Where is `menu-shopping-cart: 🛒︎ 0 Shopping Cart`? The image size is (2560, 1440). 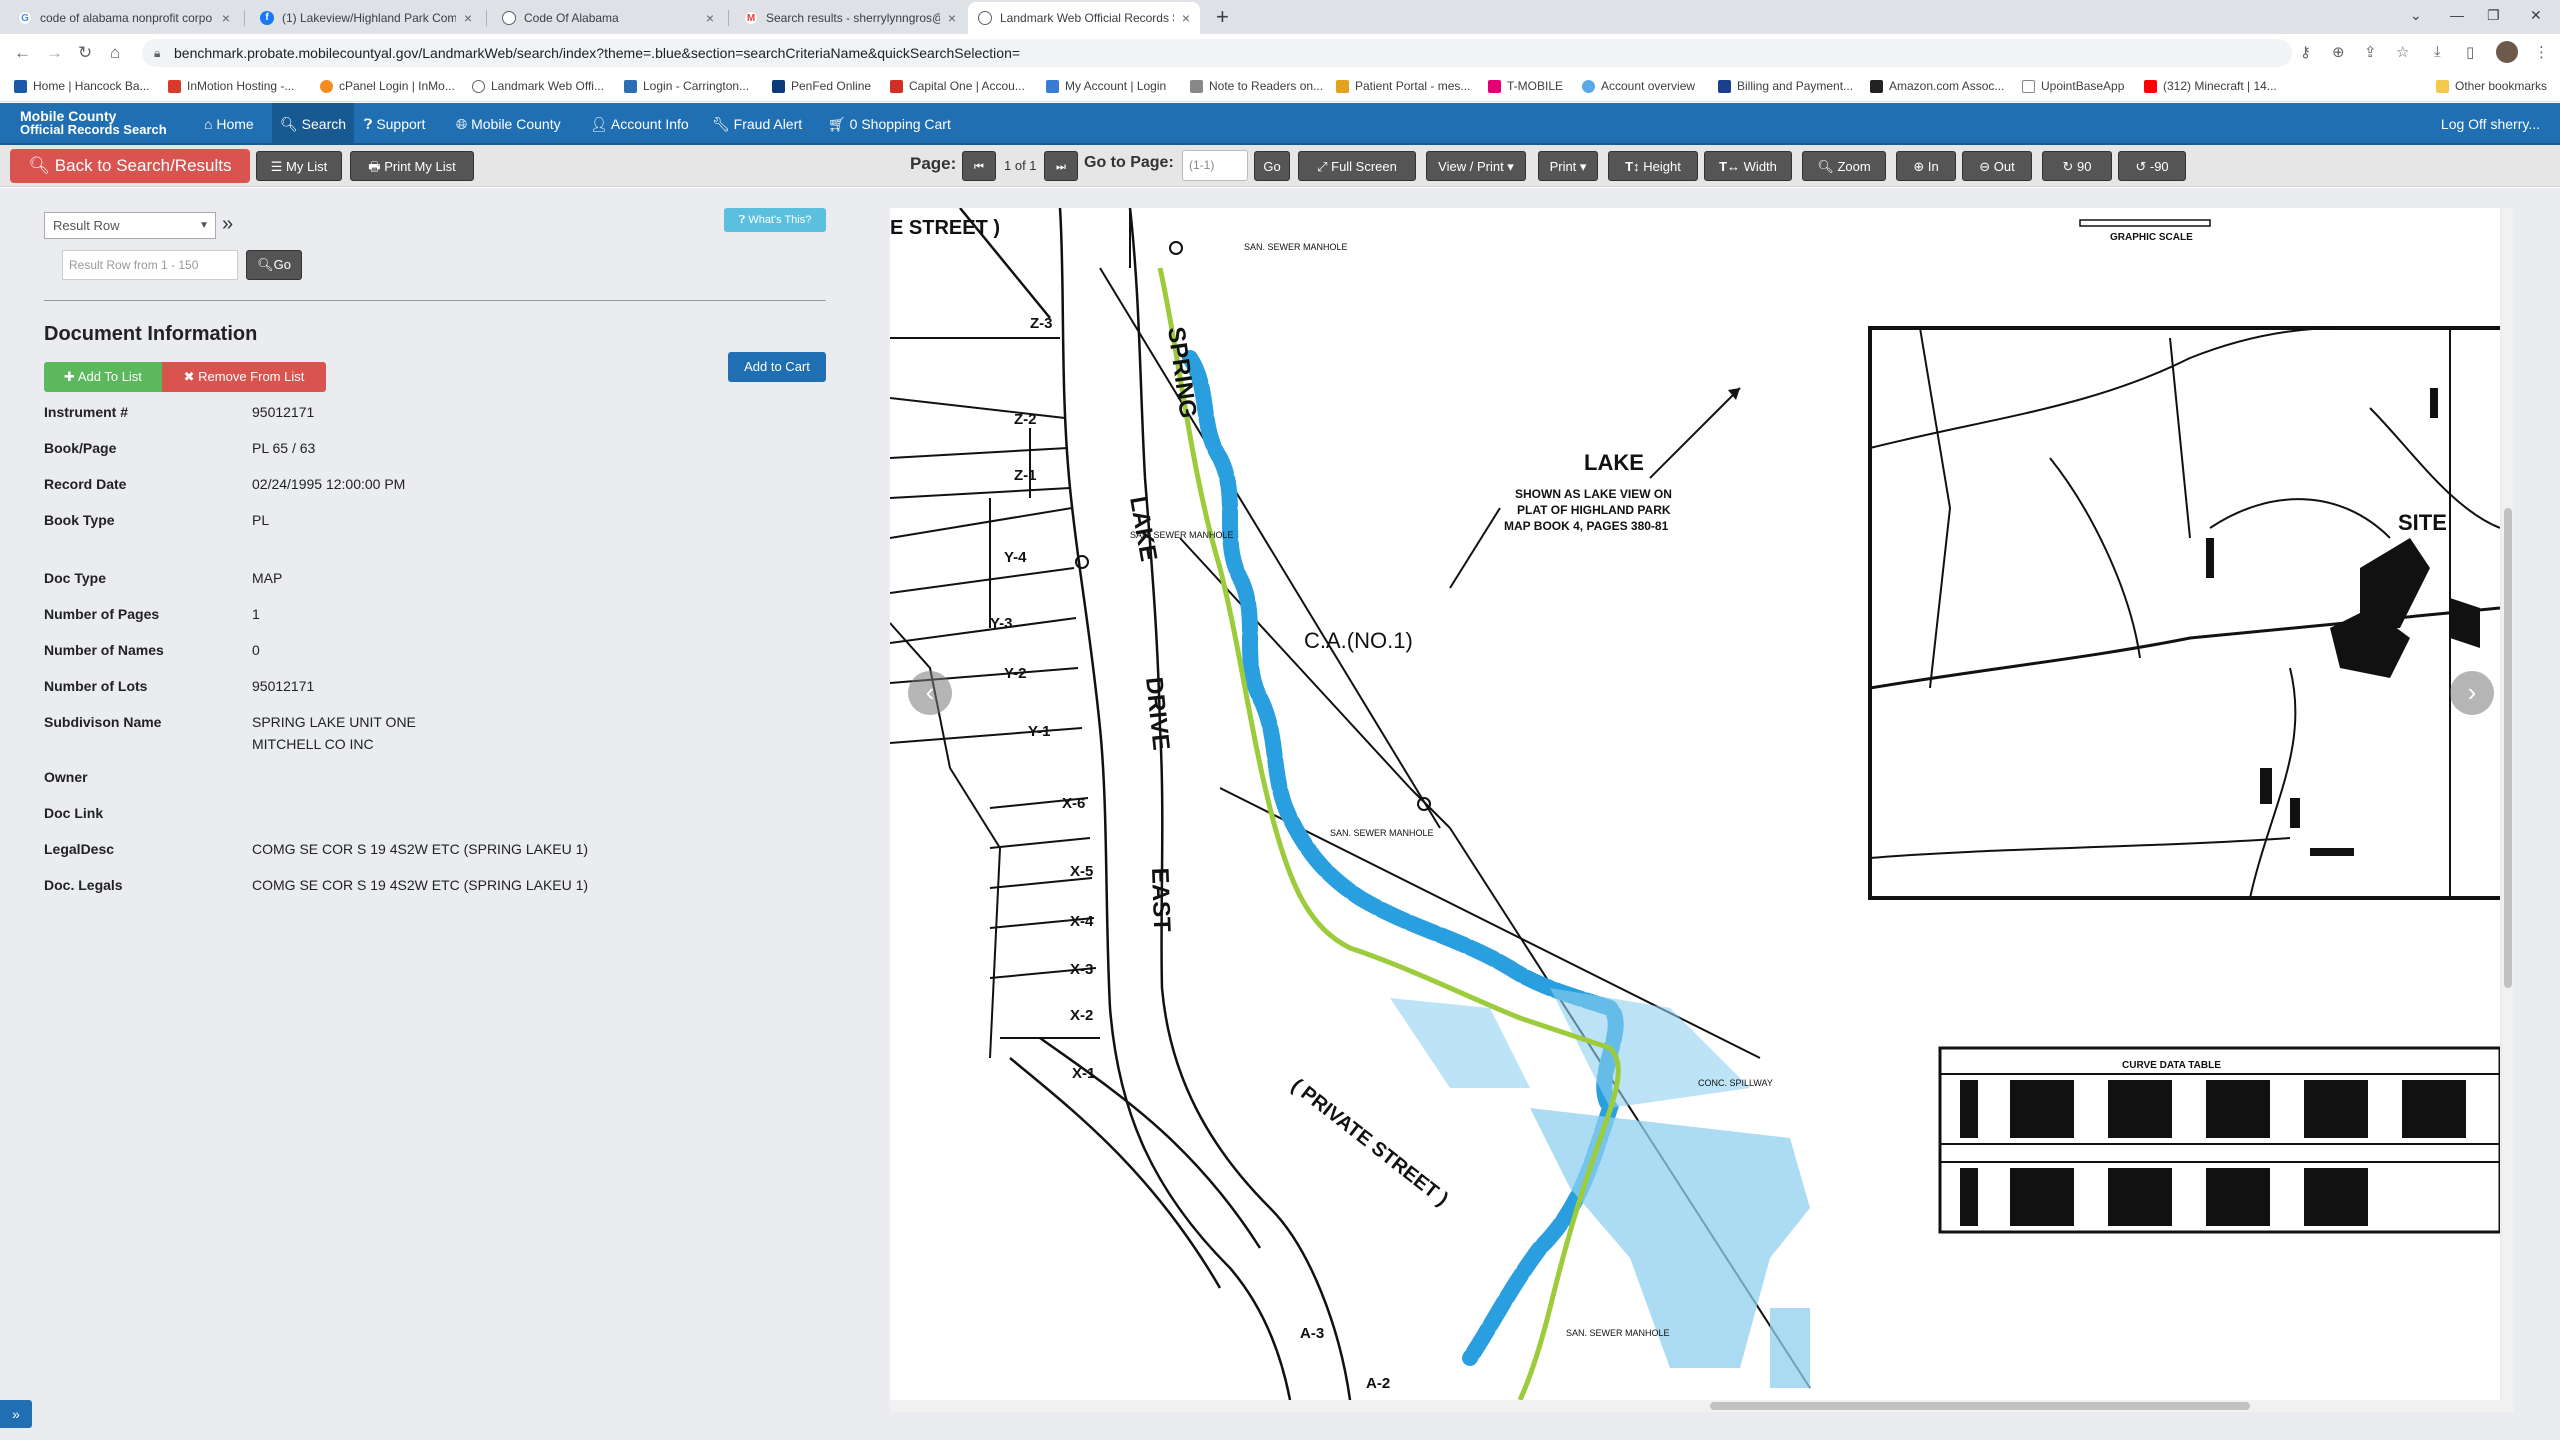
menu-shopping-cart: 🛒︎ 0 Shopping Cart is located at coordinates (889, 124).